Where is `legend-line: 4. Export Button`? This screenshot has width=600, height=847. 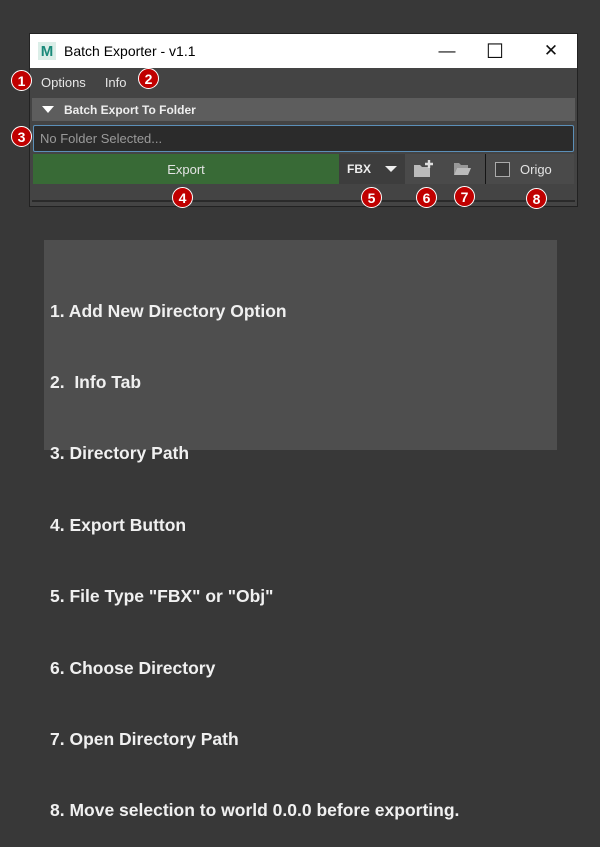 legend-line: 4. Export Button is located at coordinates (118, 524).